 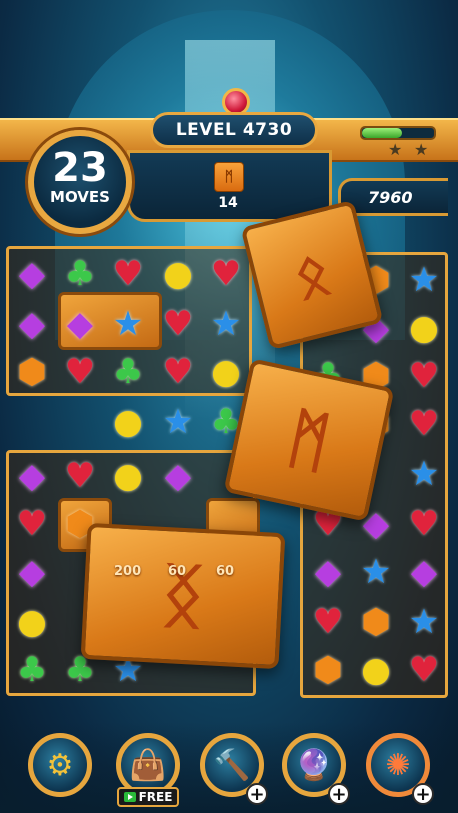 What do you see at coordinates (390, 197) in the screenshot?
I see `score-value: 7960` at bounding box center [390, 197].